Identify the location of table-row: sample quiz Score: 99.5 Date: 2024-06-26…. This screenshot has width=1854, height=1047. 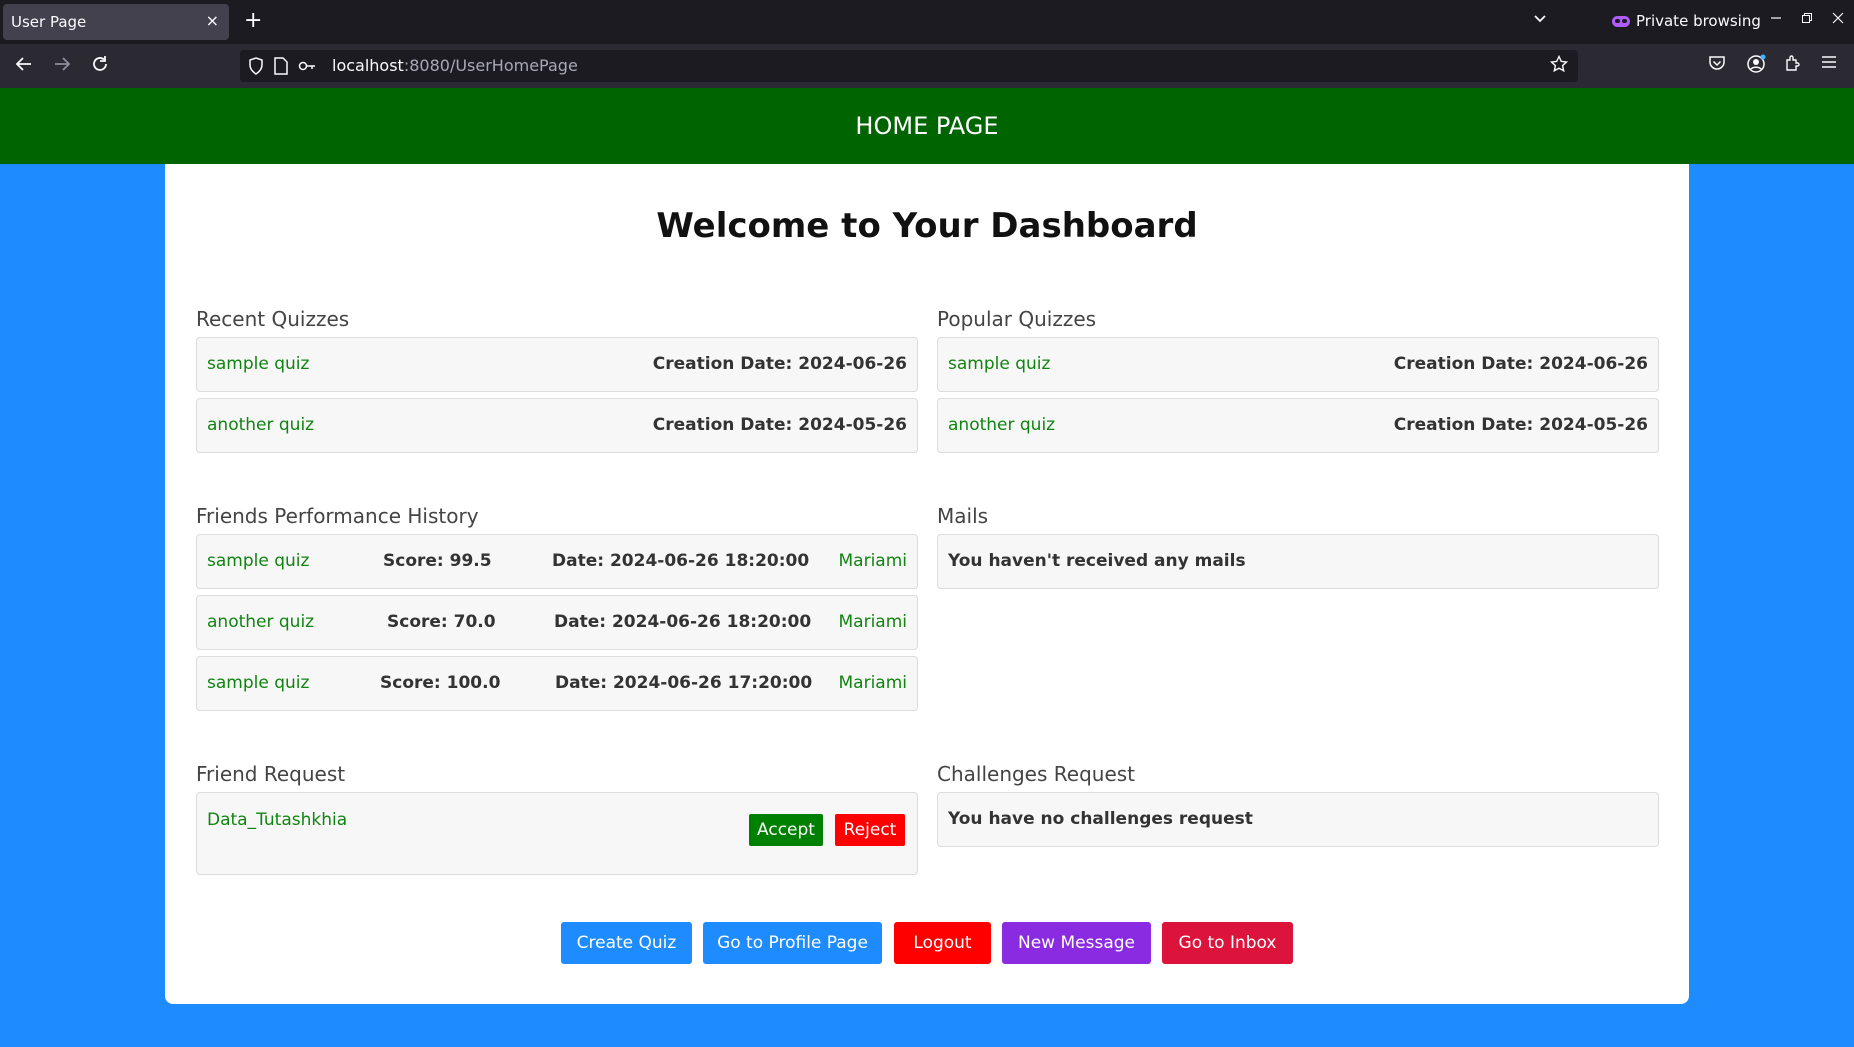
(557, 561).